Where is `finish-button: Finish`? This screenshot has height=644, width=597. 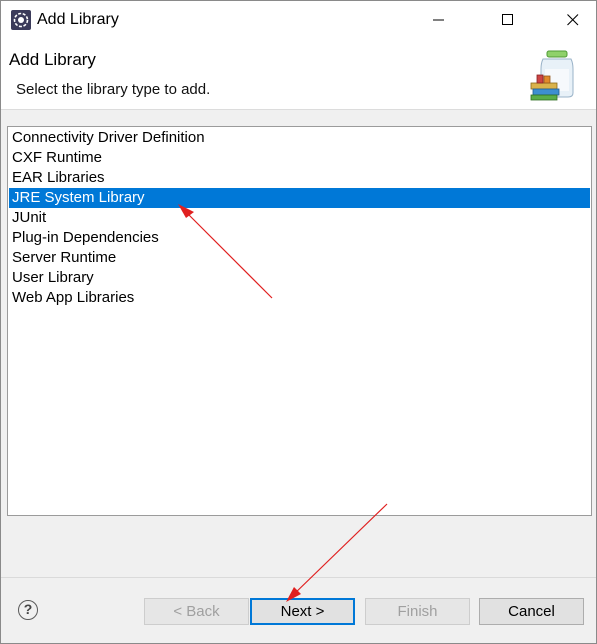
finish-button: Finish is located at coordinates (417, 611).